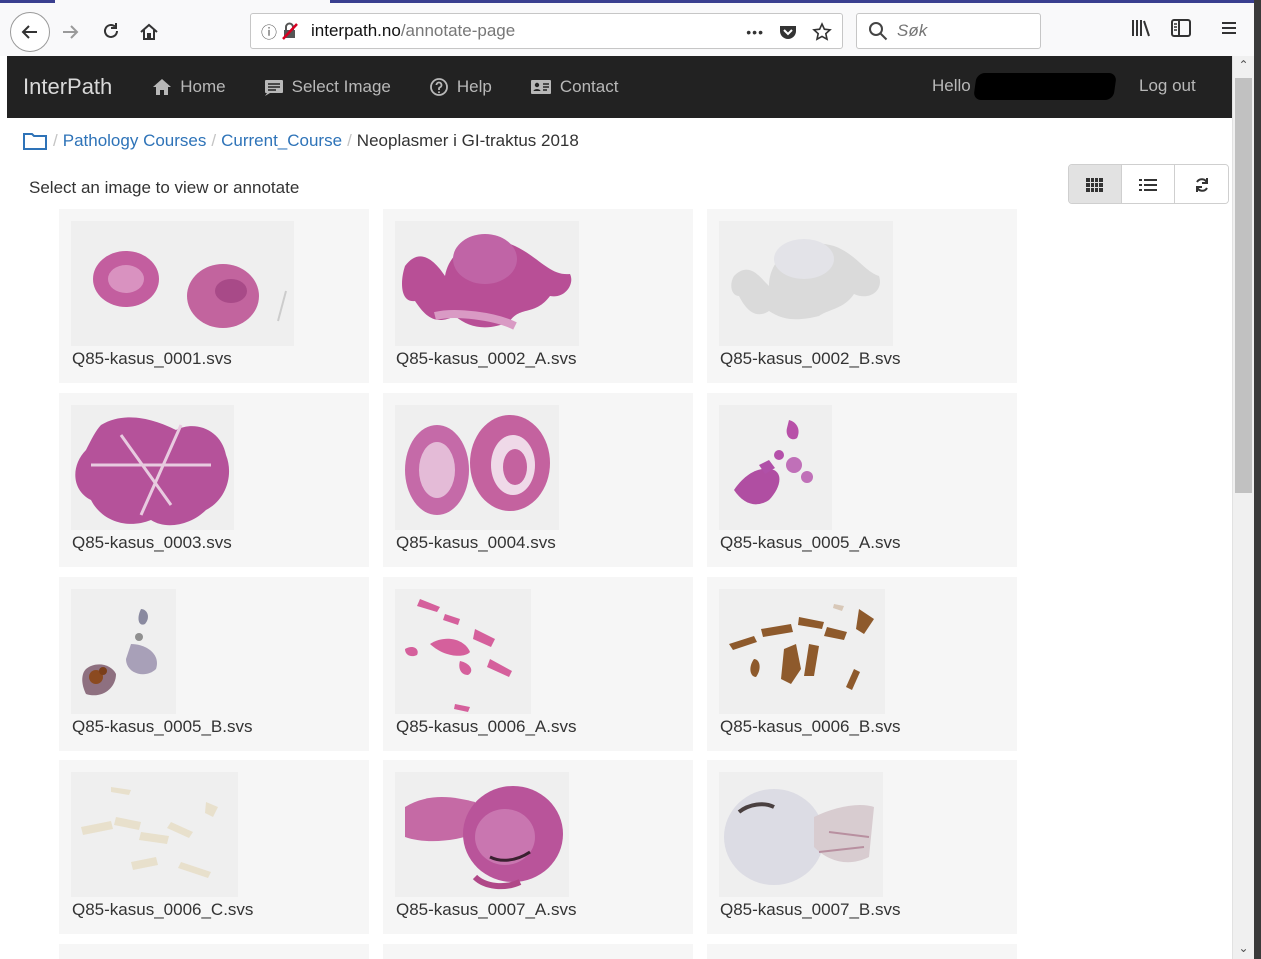  Describe the element at coordinates (162, 726) in the screenshot. I see `image-filename: Q85-kasus_0005_B.svs` at that location.